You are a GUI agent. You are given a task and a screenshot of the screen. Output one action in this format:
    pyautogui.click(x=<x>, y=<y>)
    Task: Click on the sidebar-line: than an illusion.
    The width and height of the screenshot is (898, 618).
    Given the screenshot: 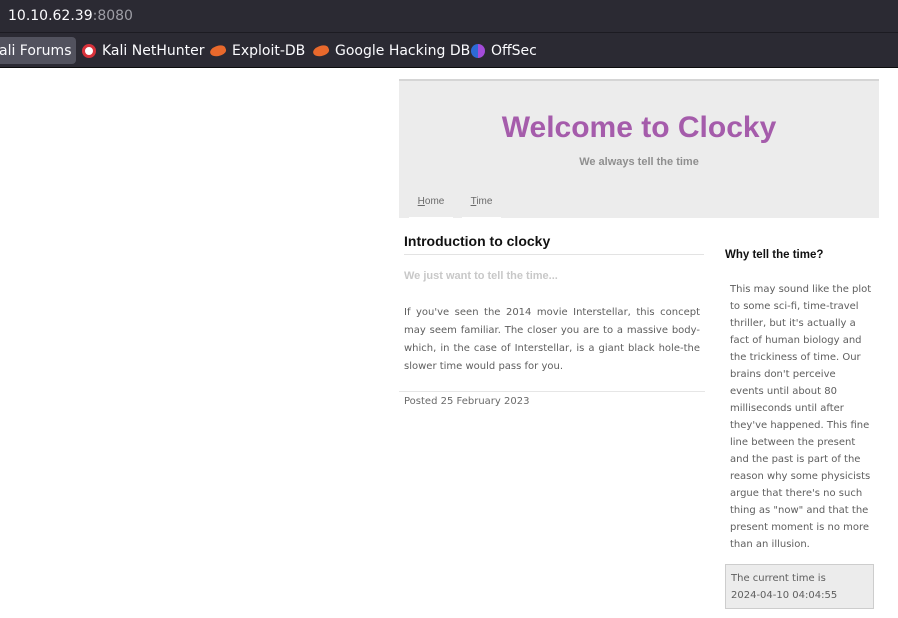 What is the action you would take?
    pyautogui.click(x=770, y=544)
    